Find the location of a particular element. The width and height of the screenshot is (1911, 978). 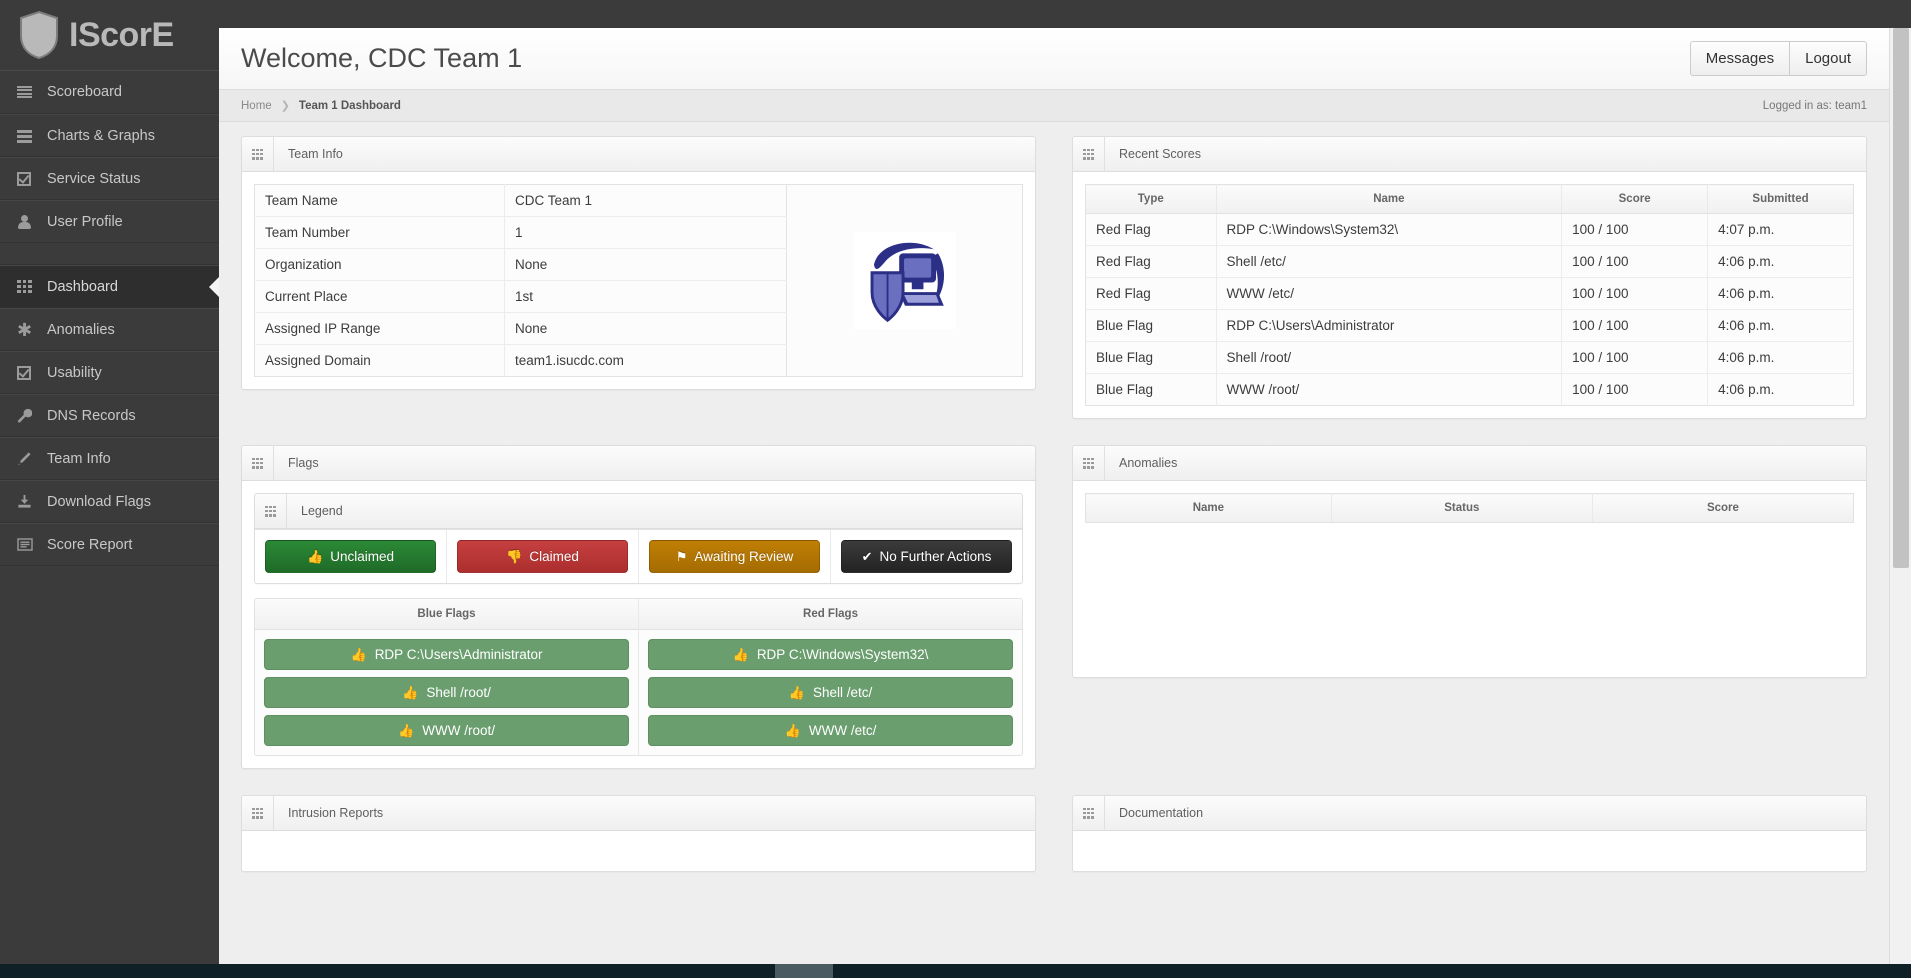

anomalies-table: Name Status Score is located at coordinates (1469, 508).